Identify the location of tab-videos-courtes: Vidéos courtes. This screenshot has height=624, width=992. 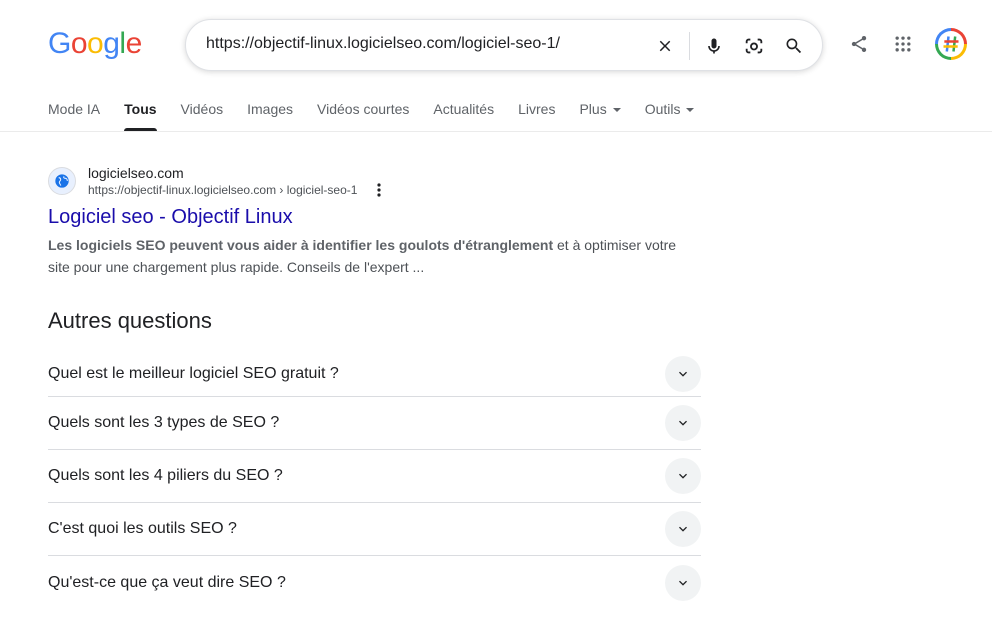
(363, 116).